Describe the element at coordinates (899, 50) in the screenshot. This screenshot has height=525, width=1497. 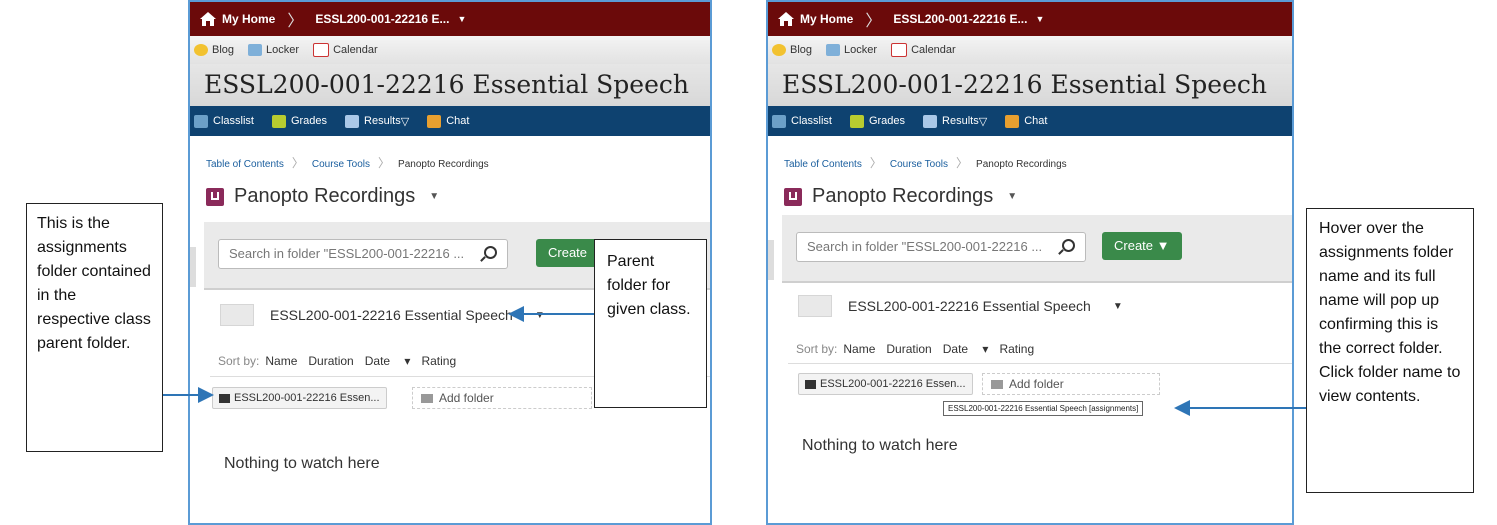
I see `calendar-icon` at that location.